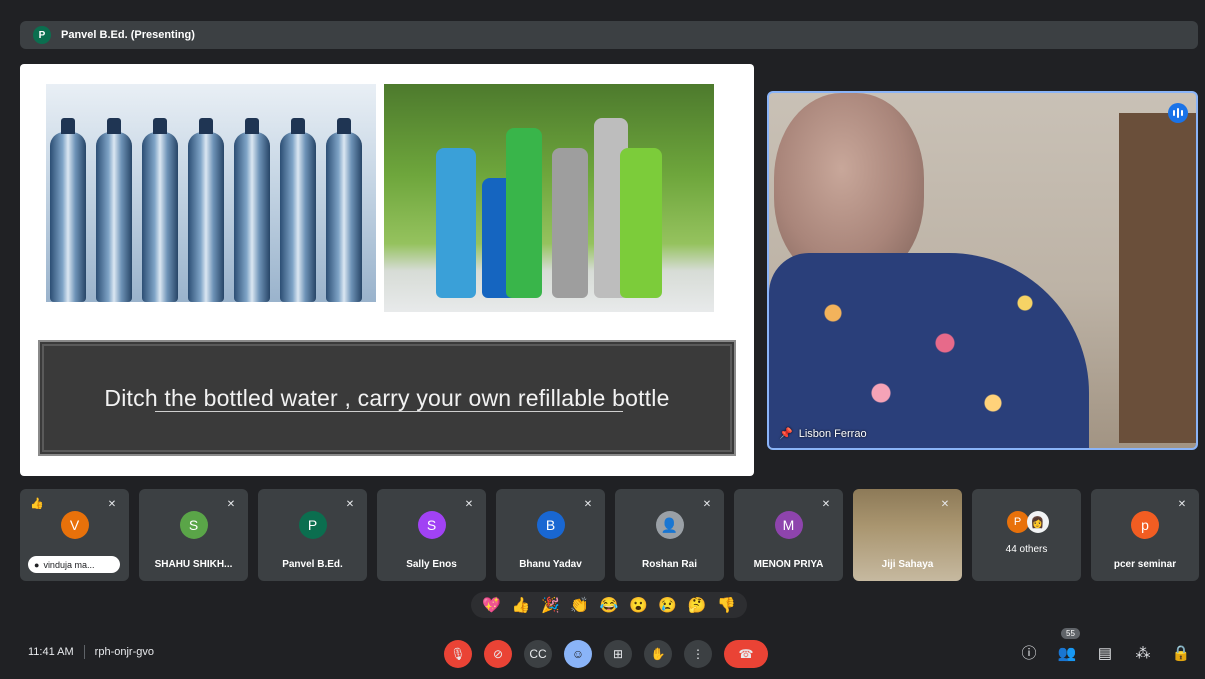 This screenshot has width=1205, height=679. I want to click on participant-name: Panvel B.Ed., so click(312, 564).